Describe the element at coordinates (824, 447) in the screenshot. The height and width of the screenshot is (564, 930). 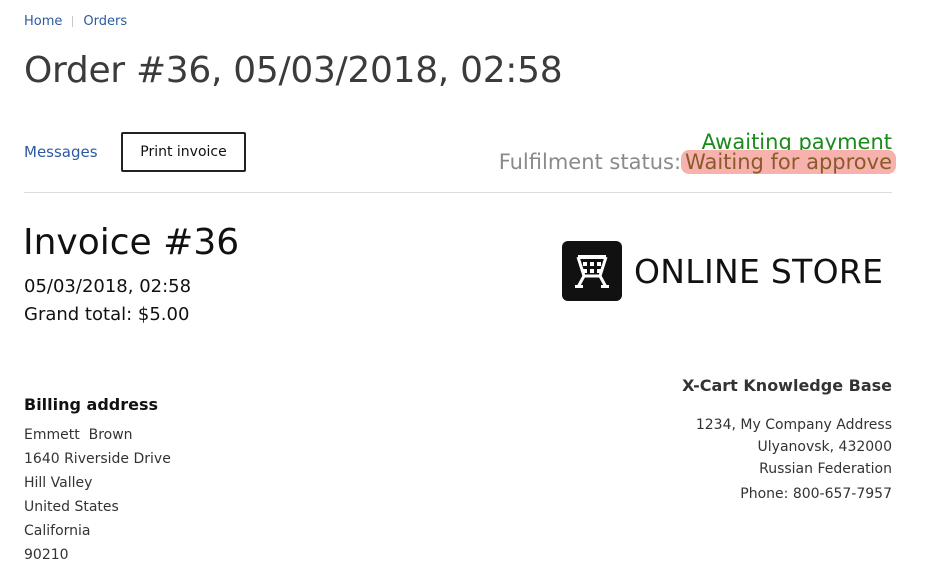
I see `company-address-line: Ulyanovsk, 432000` at that location.